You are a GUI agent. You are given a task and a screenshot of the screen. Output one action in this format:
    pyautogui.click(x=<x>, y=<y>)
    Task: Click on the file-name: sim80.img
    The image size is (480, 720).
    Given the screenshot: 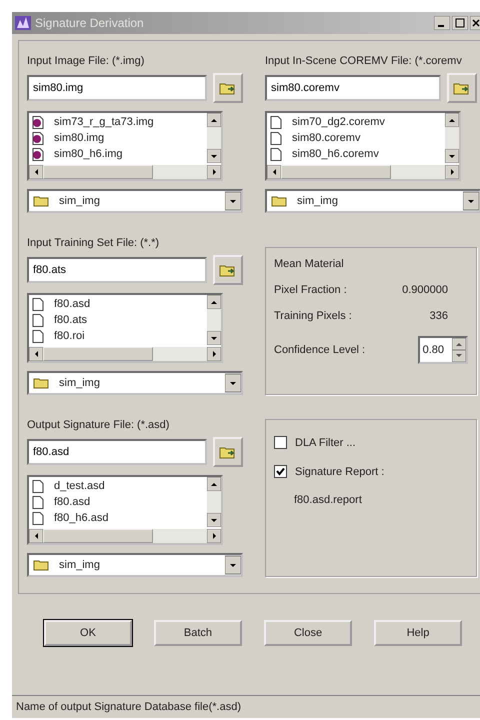 What is the action you would take?
    pyautogui.click(x=79, y=138)
    